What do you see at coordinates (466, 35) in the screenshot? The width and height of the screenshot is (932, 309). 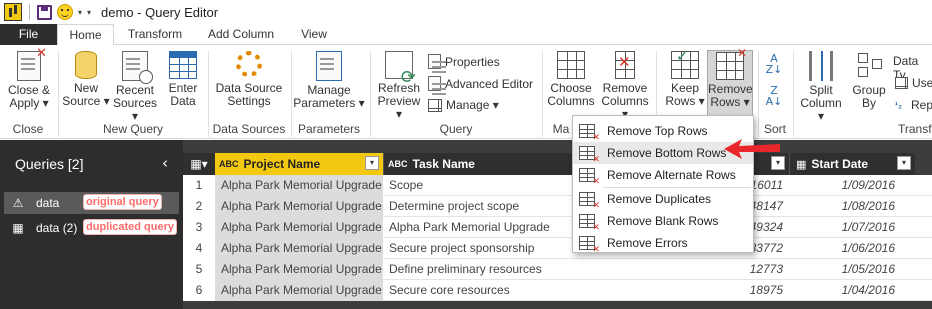 I see `ribbon-tabs: File Home Transform Add Column View` at bounding box center [466, 35].